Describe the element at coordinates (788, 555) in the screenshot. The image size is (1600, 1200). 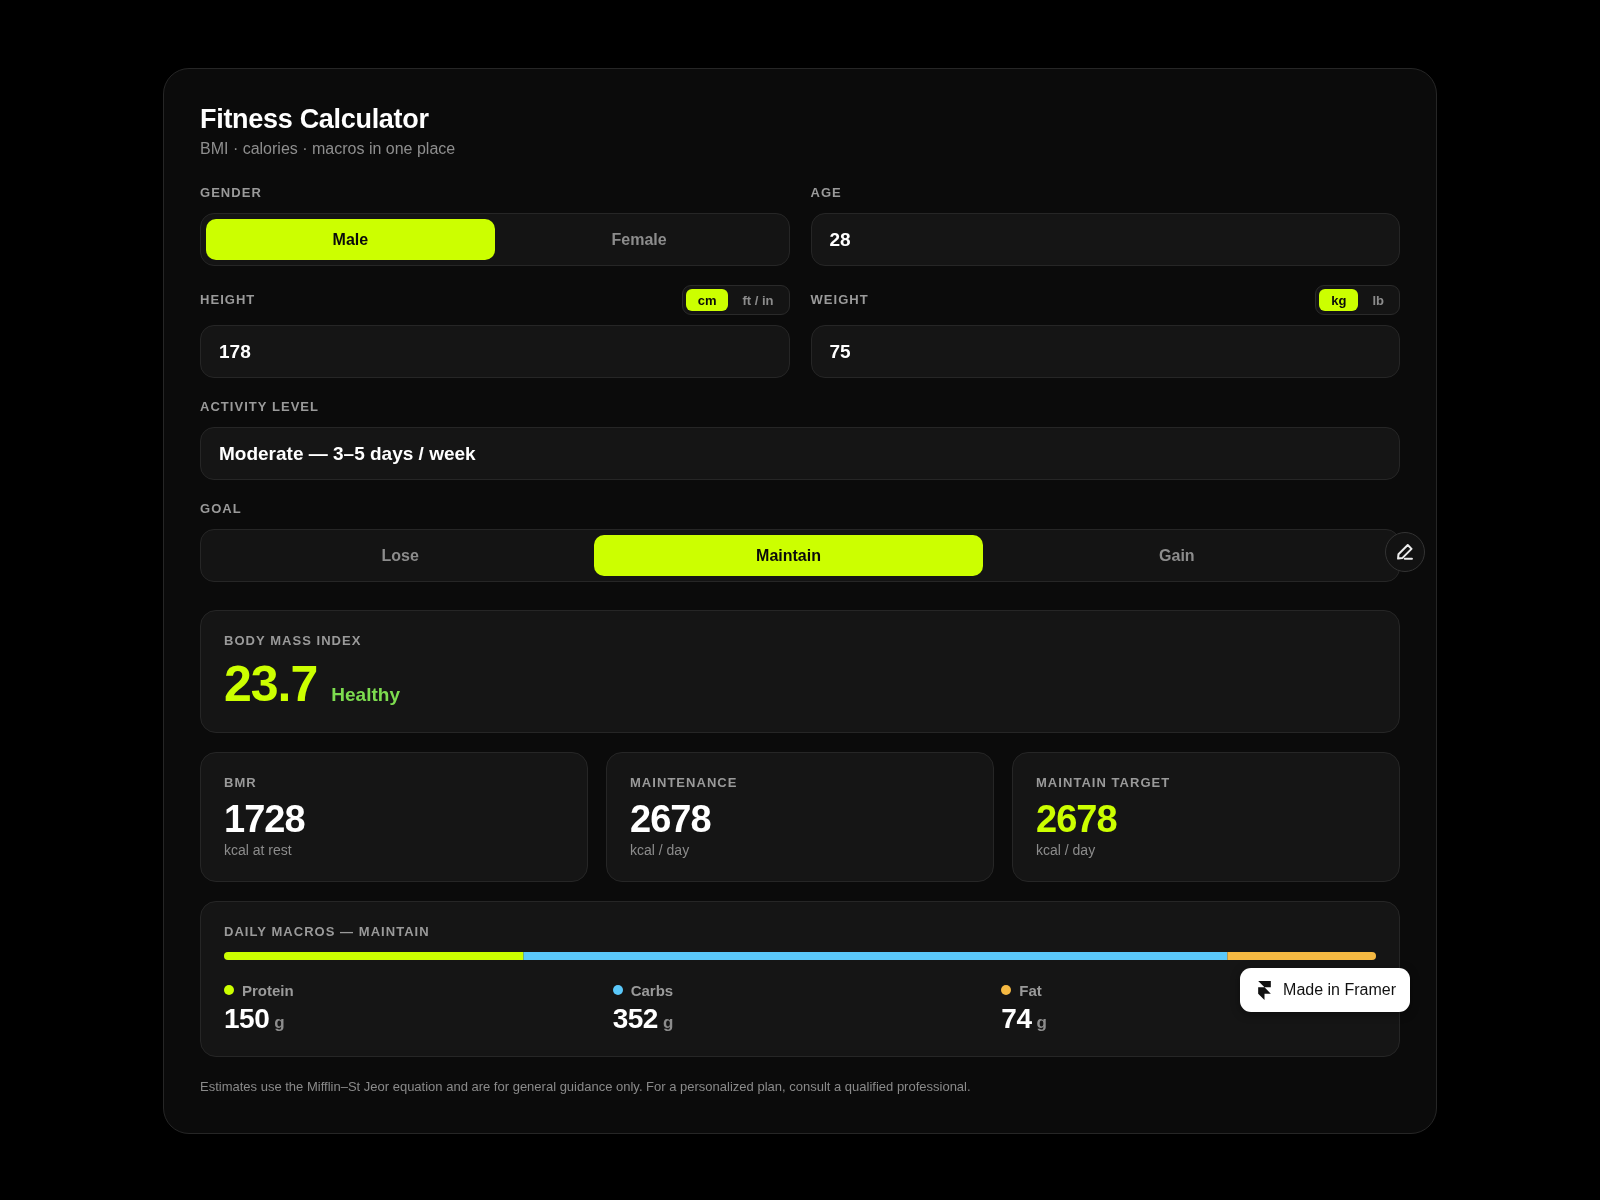
I see `goal-option: Maintain` at that location.